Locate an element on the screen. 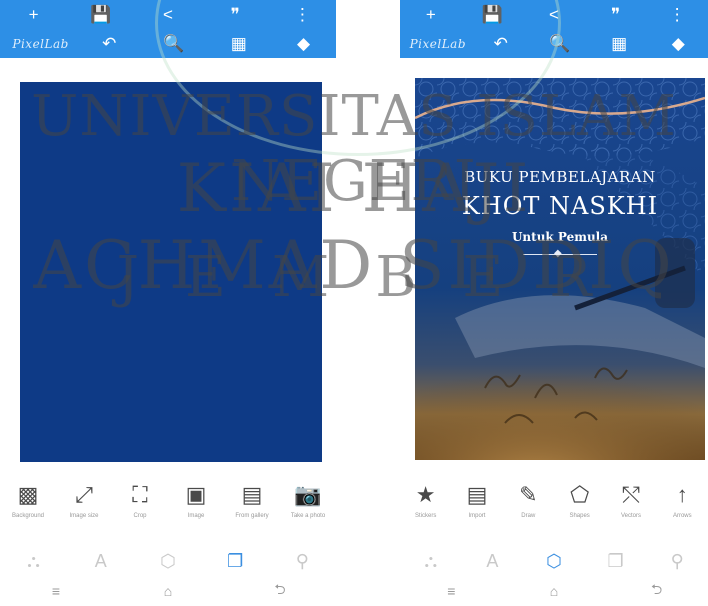  import-icon: ▤ is located at coordinates (477, 494).